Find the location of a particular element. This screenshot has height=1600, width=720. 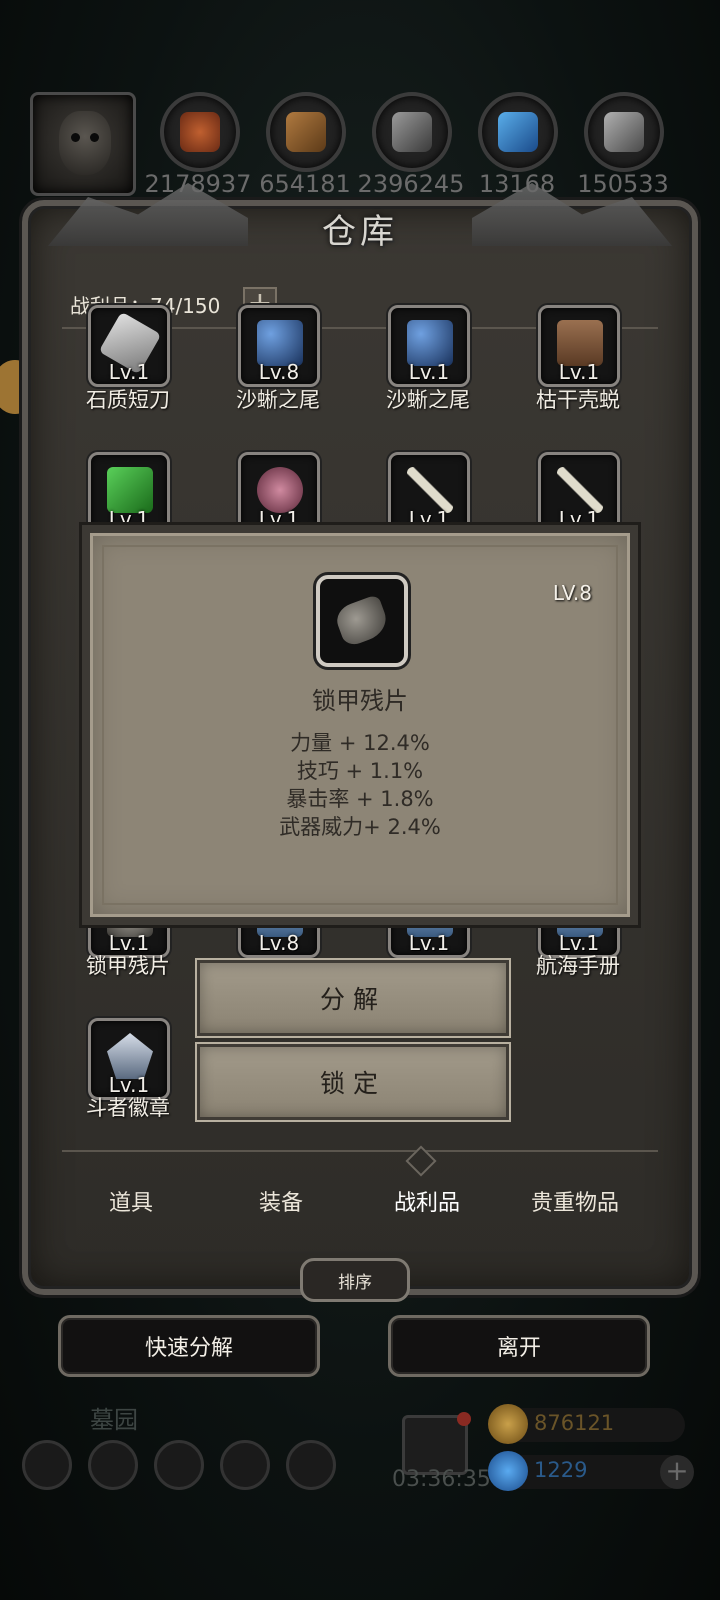

gift-box-icon is located at coordinates (436, 1443).